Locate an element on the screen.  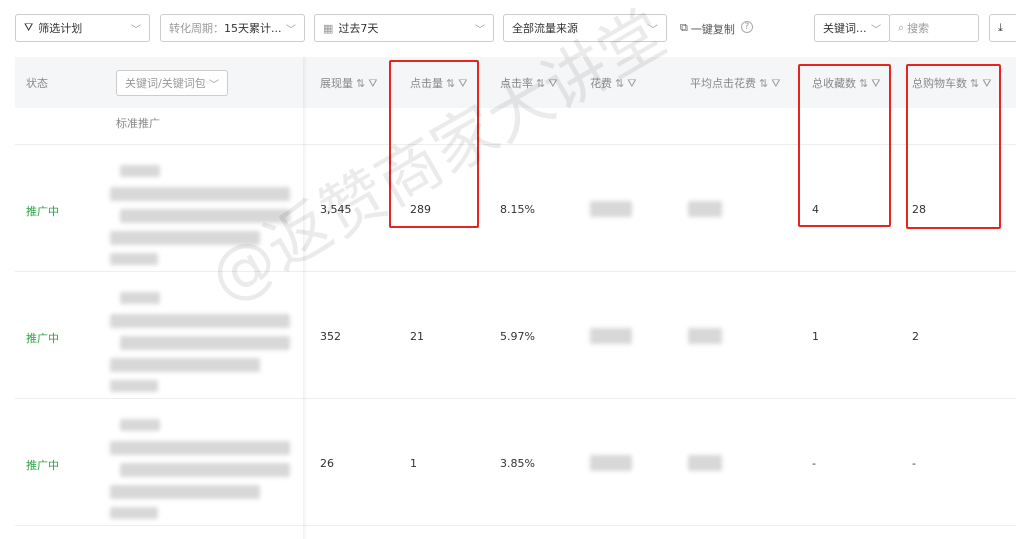
col-impressions: 展现量 ⇅ ⛛ is located at coordinates (348, 83).